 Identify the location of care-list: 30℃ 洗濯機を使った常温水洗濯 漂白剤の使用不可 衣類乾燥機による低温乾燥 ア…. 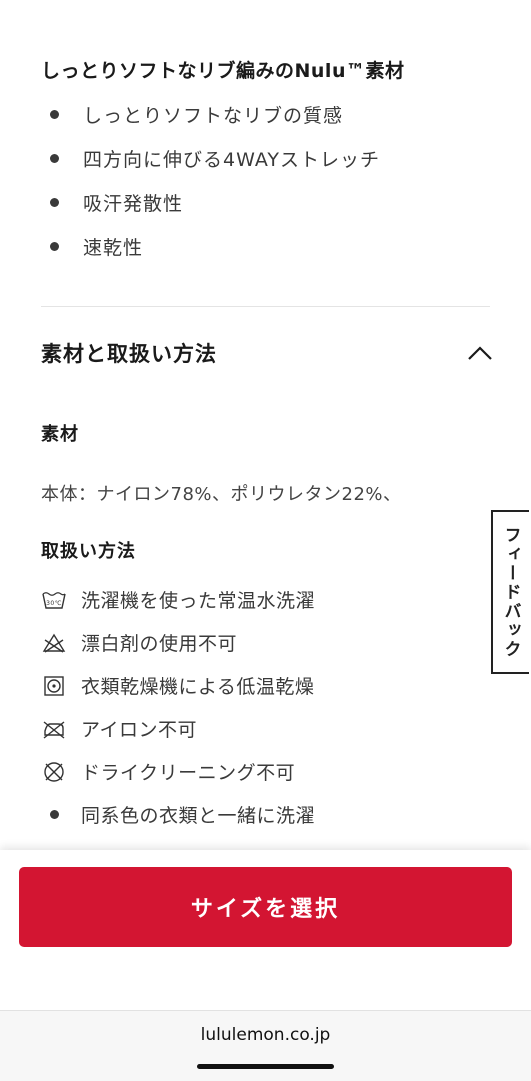
(178, 707).